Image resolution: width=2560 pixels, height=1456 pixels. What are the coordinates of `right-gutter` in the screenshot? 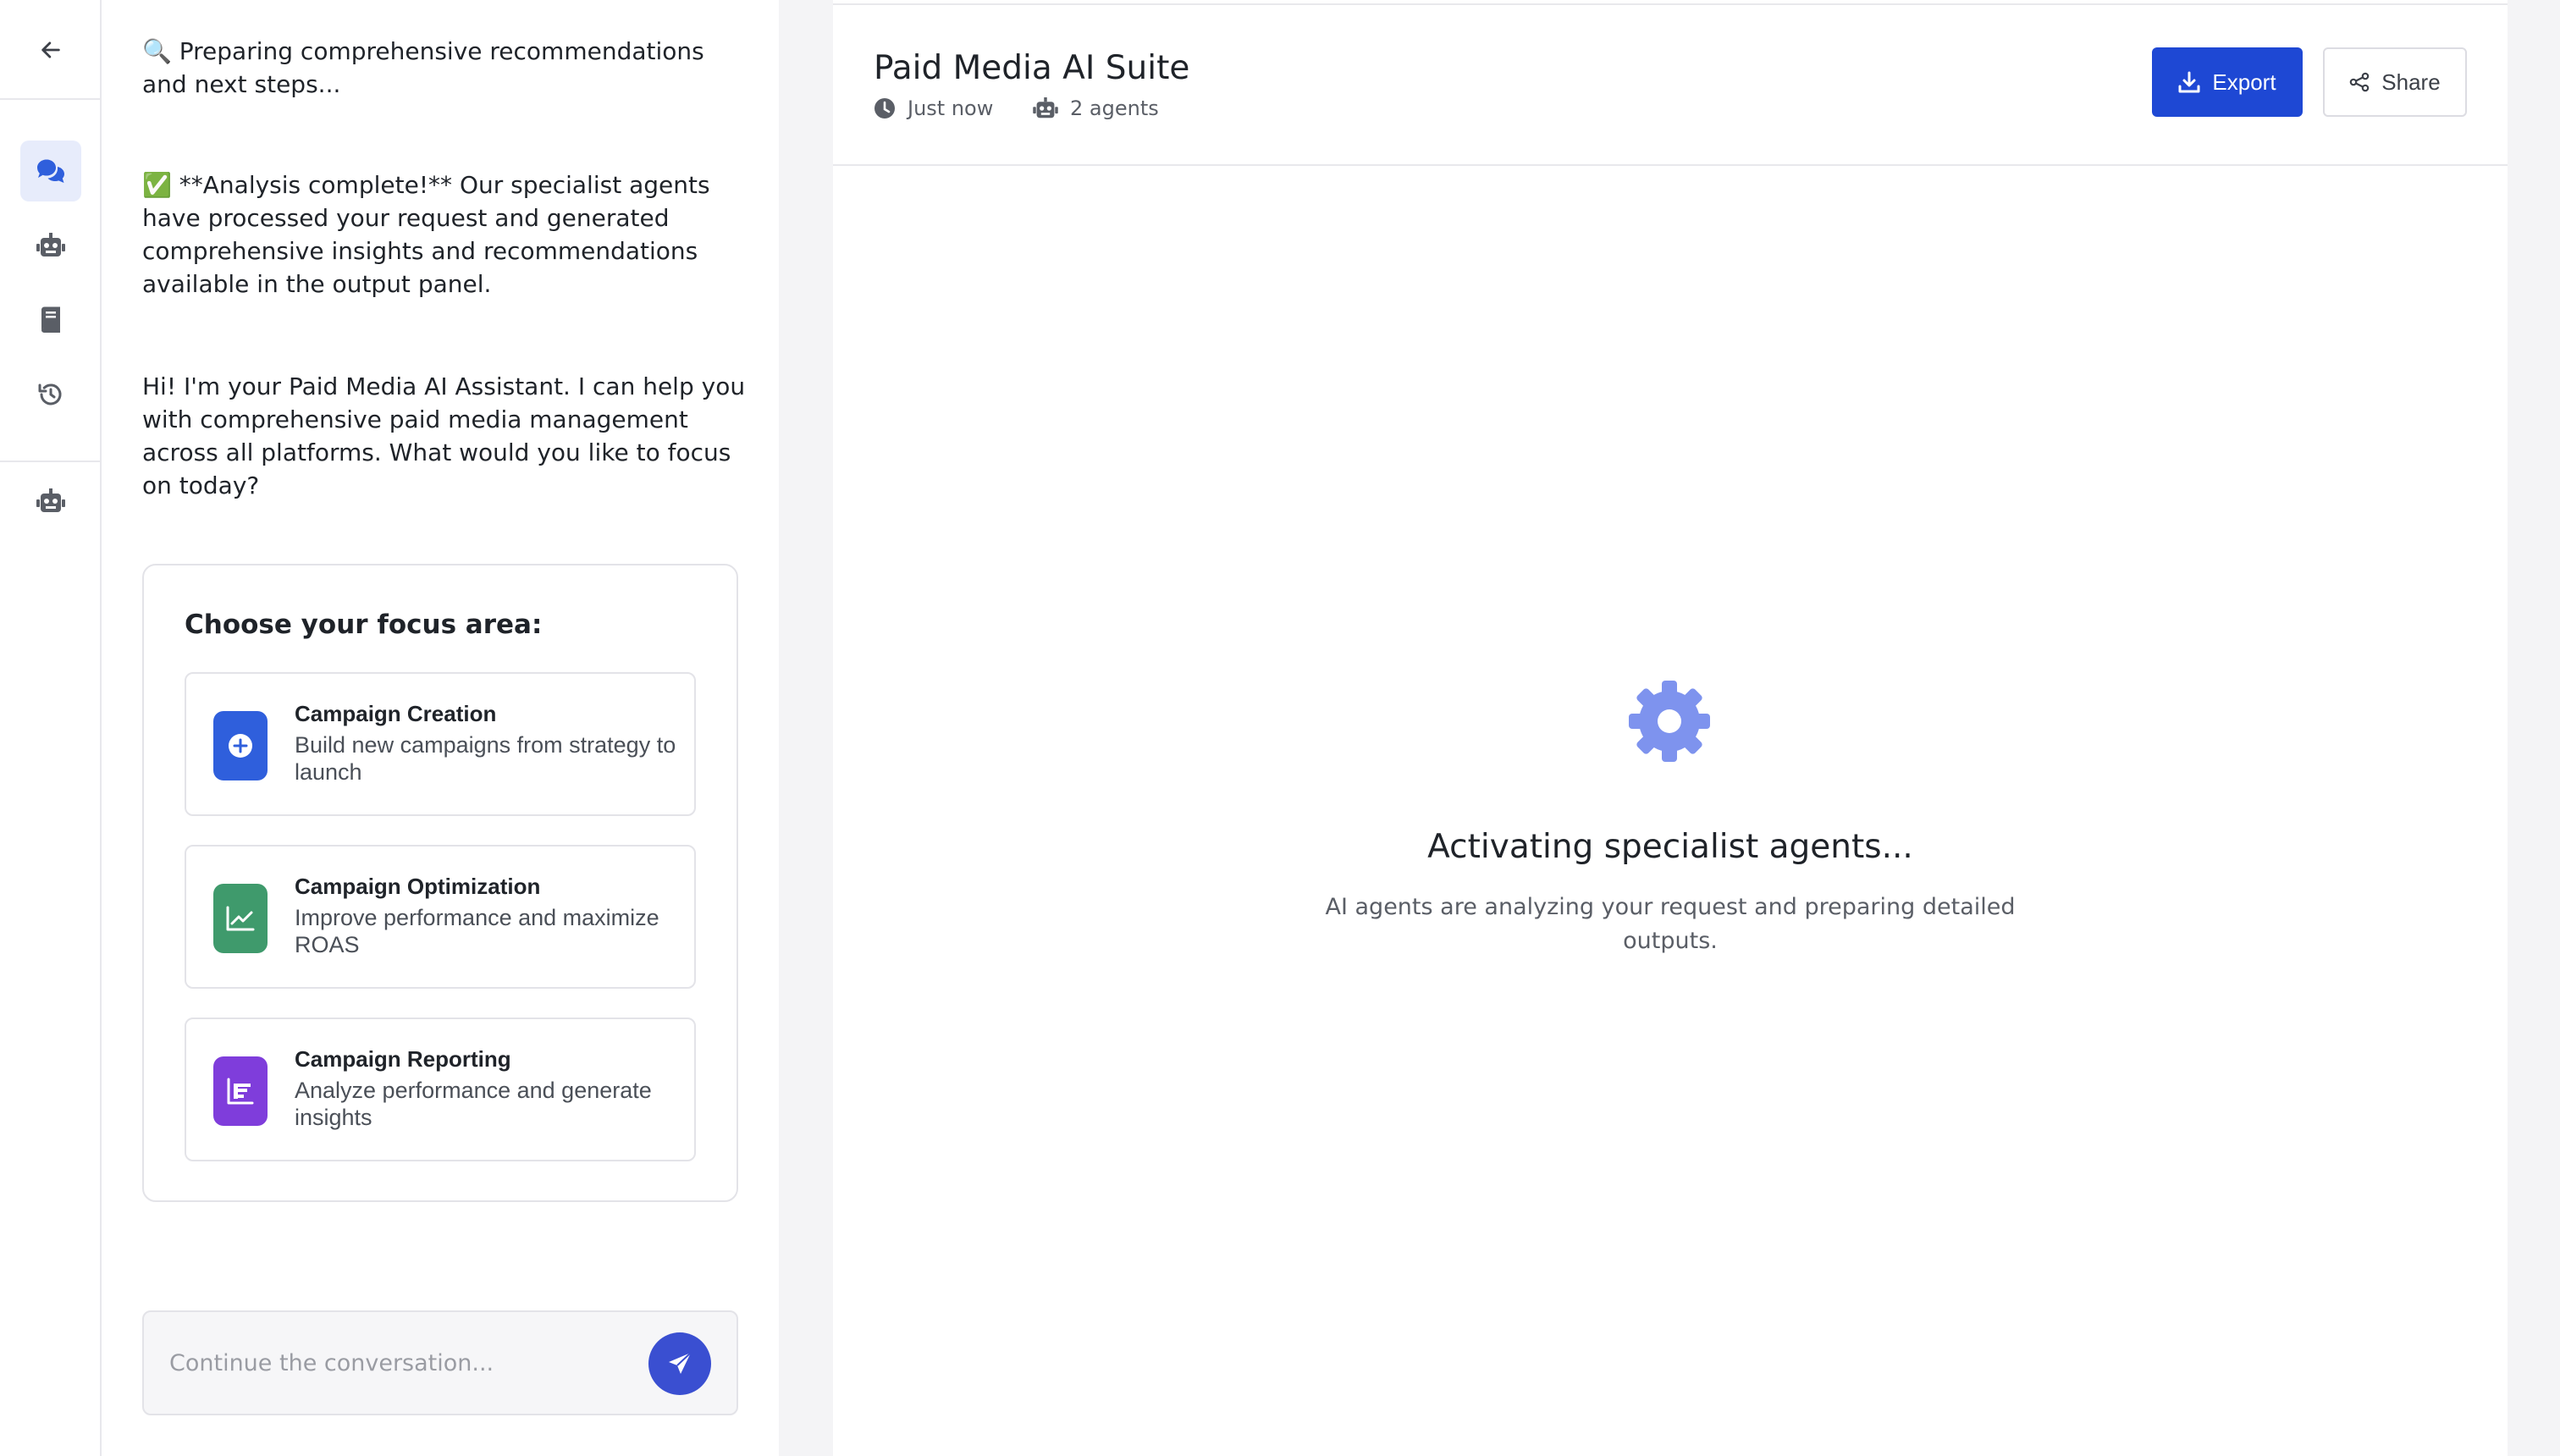 It's located at (2534, 728).